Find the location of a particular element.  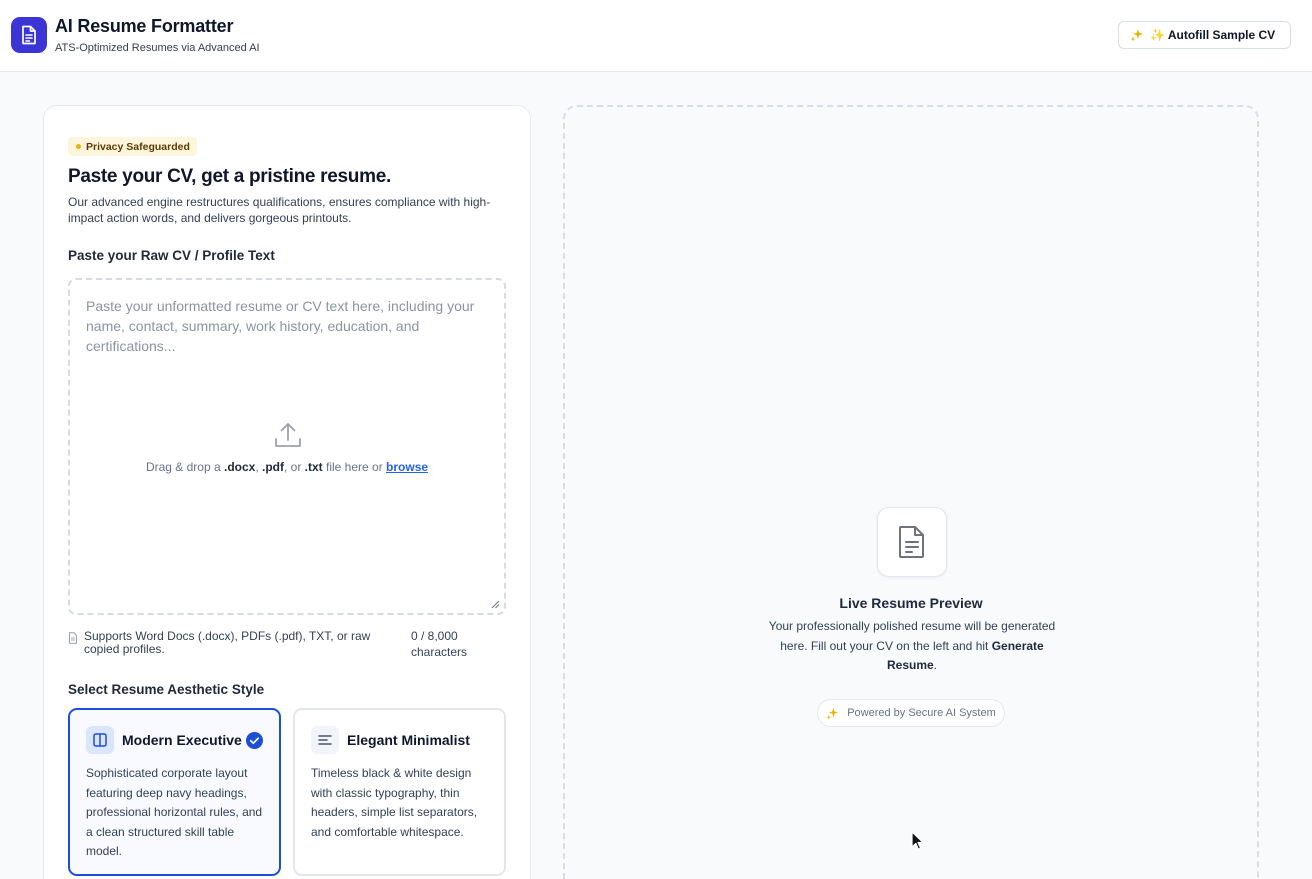

columns-icon is located at coordinates (100, 740).